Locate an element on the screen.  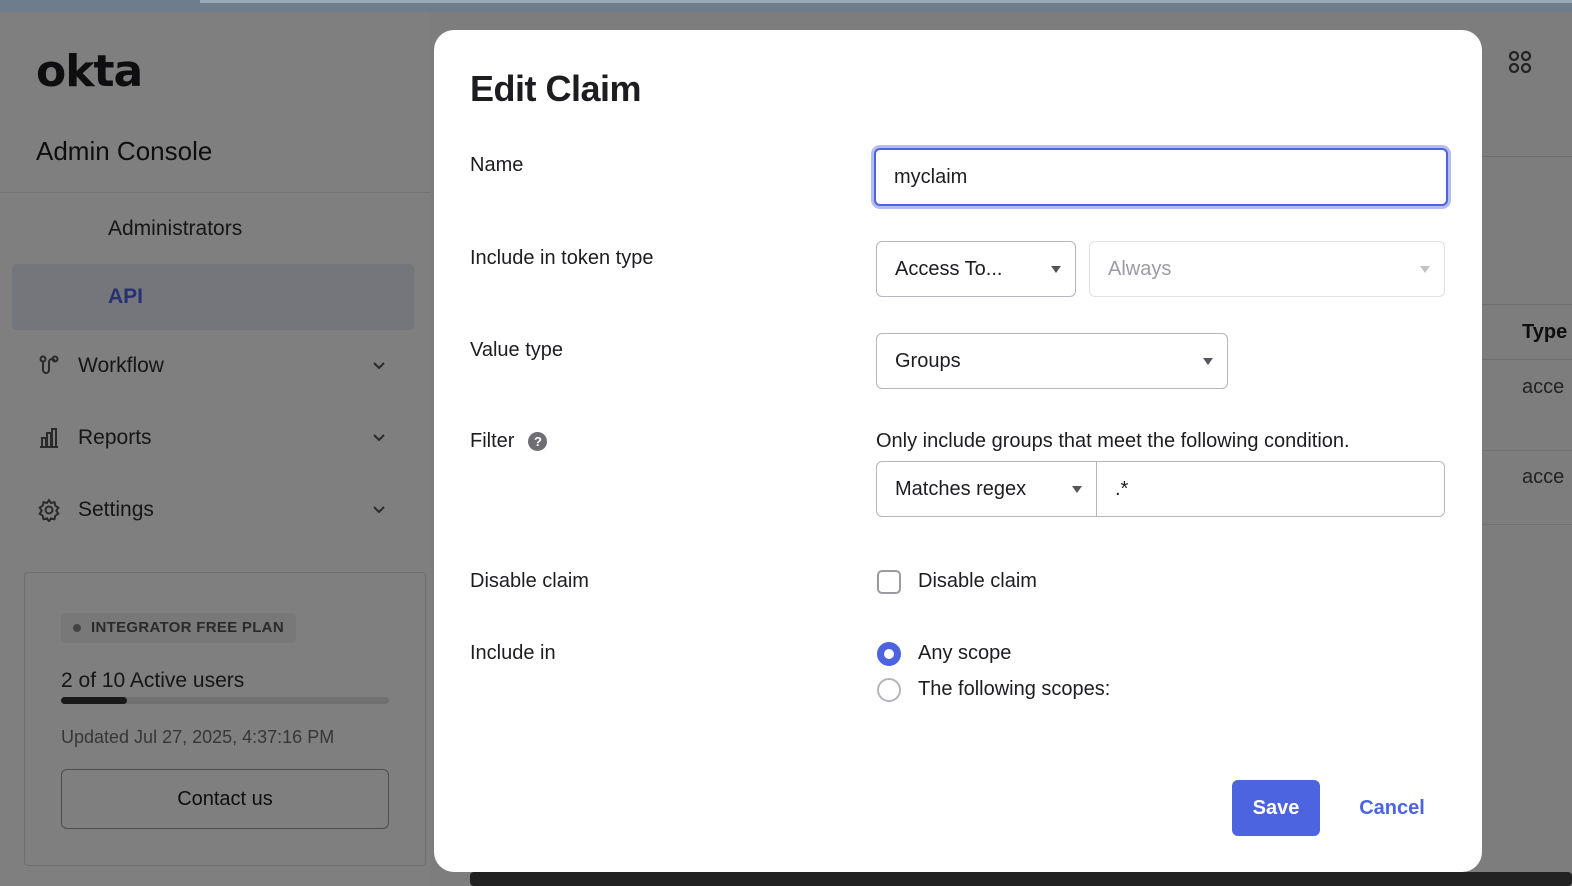
dialog-title: Edit Claim is located at coordinates (556, 88).